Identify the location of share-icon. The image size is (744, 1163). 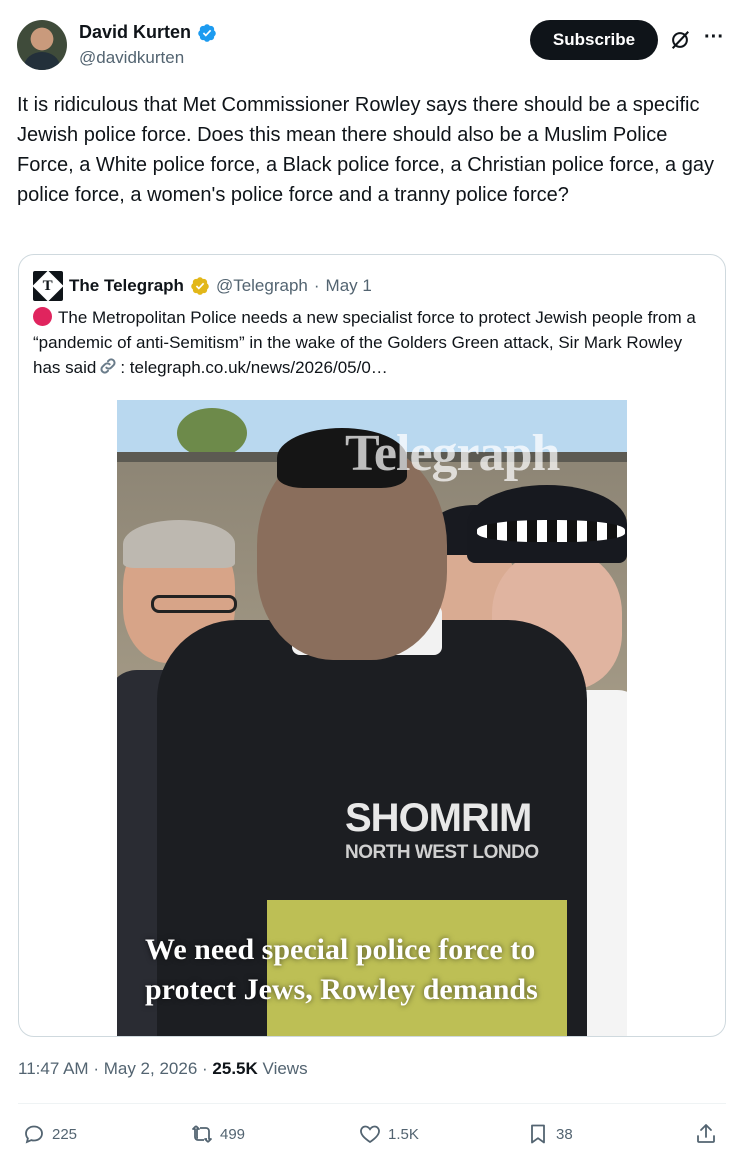
(706, 1133).